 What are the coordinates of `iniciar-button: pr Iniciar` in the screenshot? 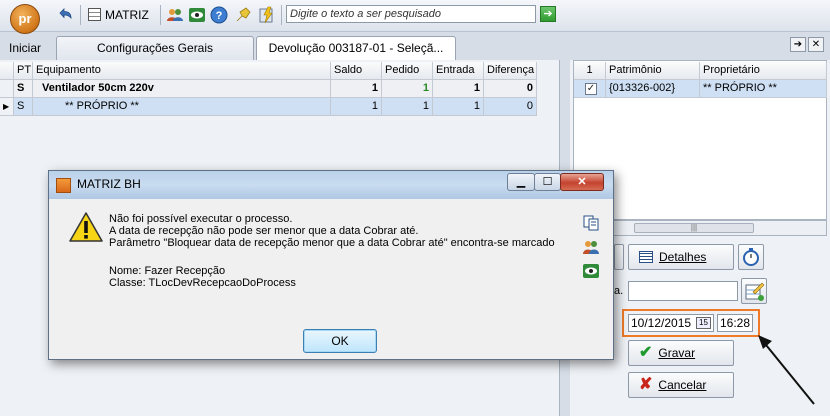 It's located at (25, 29).